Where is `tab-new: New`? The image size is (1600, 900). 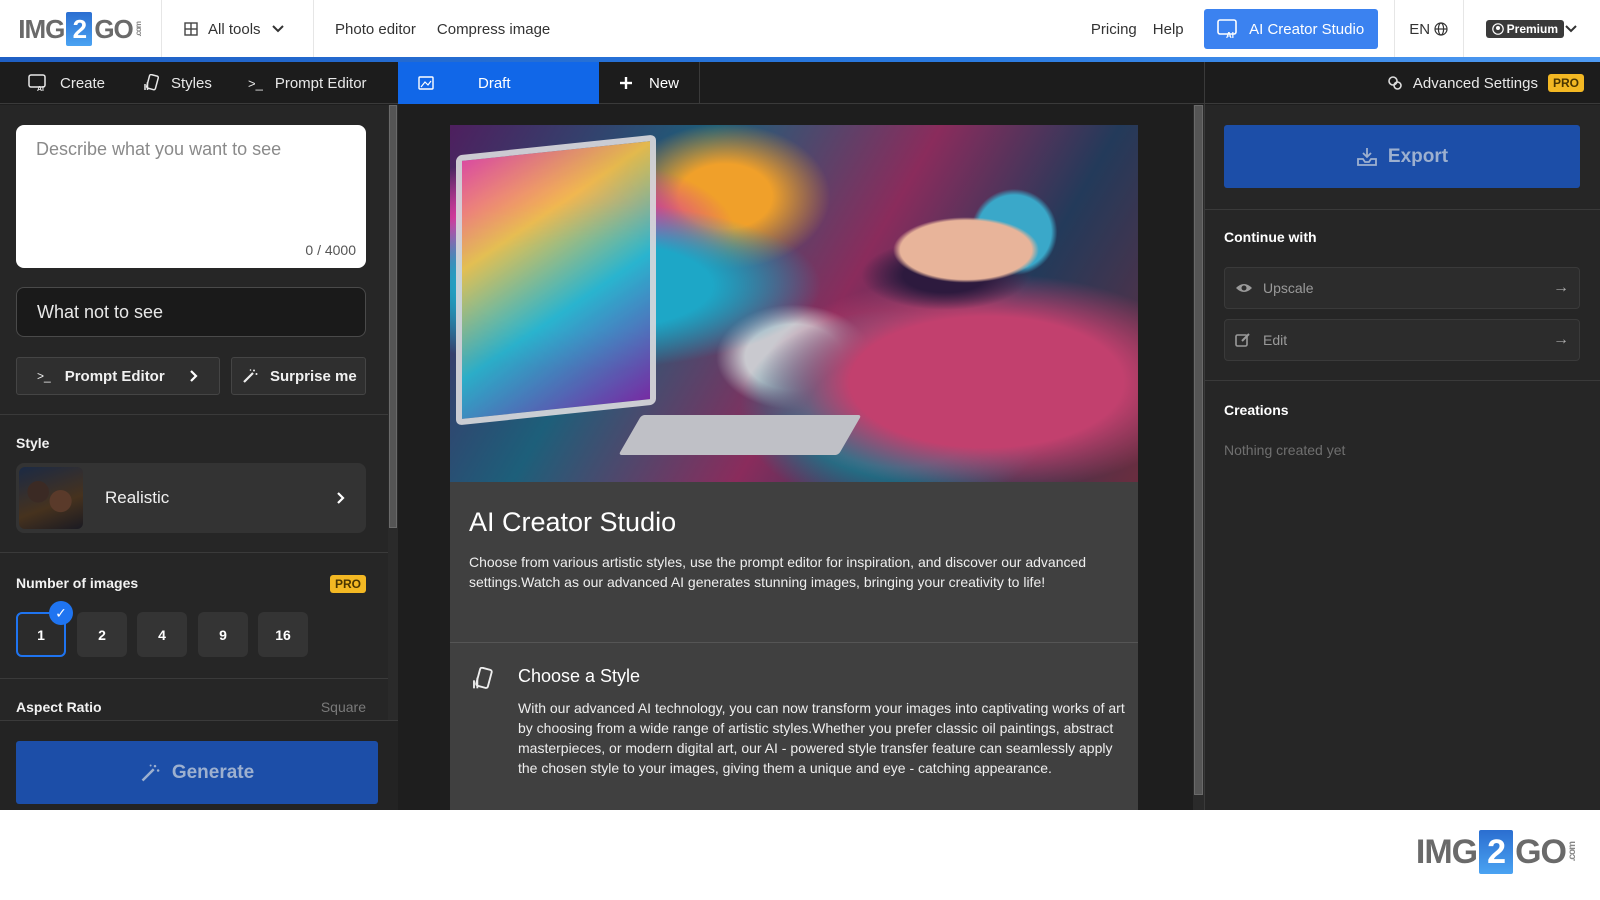
tab-new: New is located at coordinates (649, 83).